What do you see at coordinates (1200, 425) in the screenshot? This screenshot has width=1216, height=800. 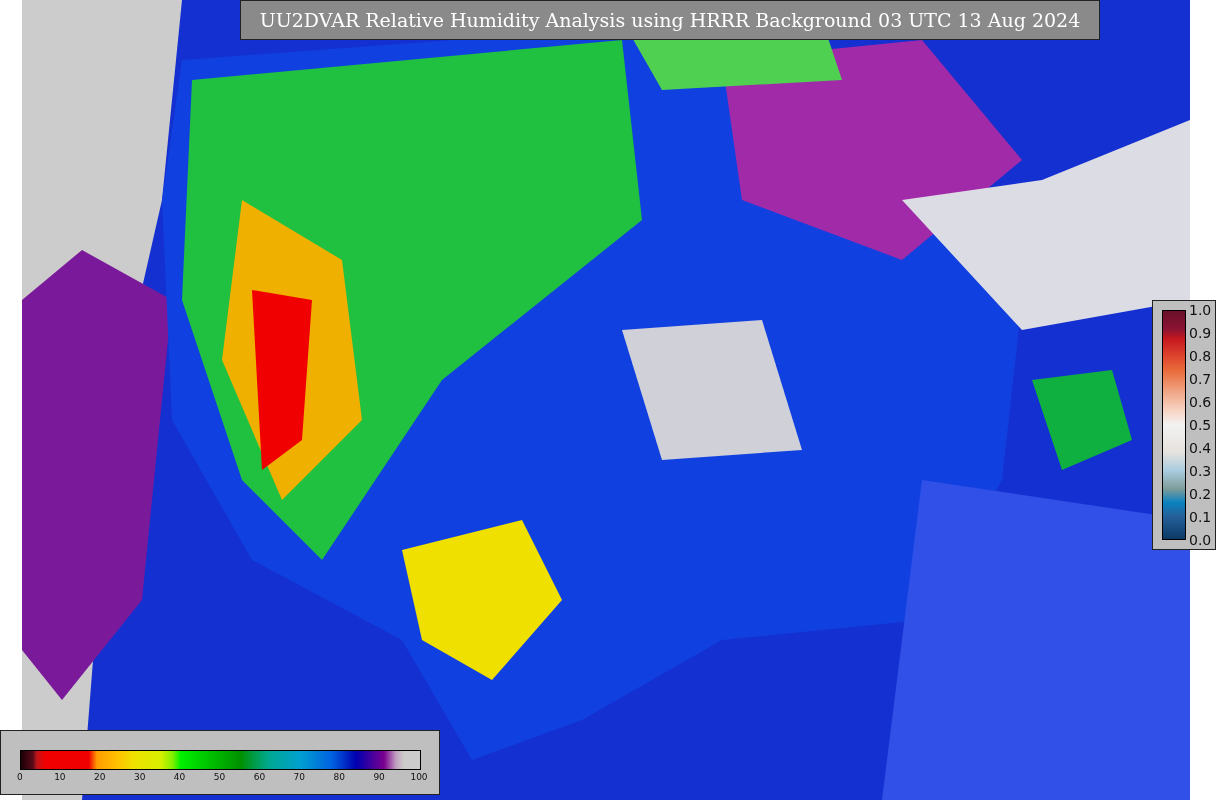 I see `tick-label: 0.5` at bounding box center [1200, 425].